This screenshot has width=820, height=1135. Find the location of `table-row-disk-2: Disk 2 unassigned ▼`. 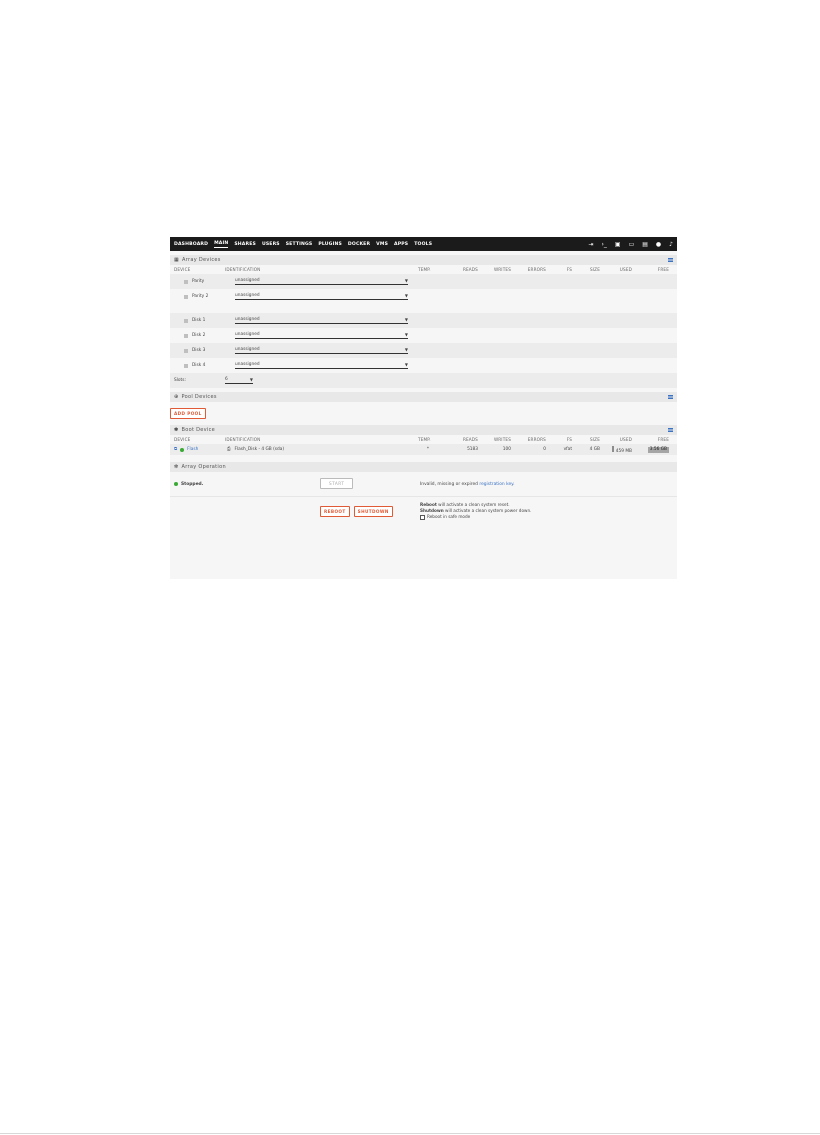

table-row-disk-2: Disk 2 unassigned ▼ is located at coordinates (423, 335).